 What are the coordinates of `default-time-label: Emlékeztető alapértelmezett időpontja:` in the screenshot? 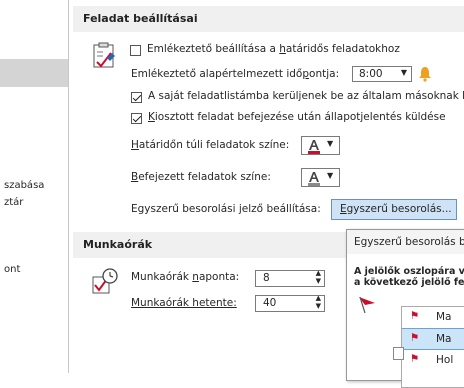 It's located at (235, 74).